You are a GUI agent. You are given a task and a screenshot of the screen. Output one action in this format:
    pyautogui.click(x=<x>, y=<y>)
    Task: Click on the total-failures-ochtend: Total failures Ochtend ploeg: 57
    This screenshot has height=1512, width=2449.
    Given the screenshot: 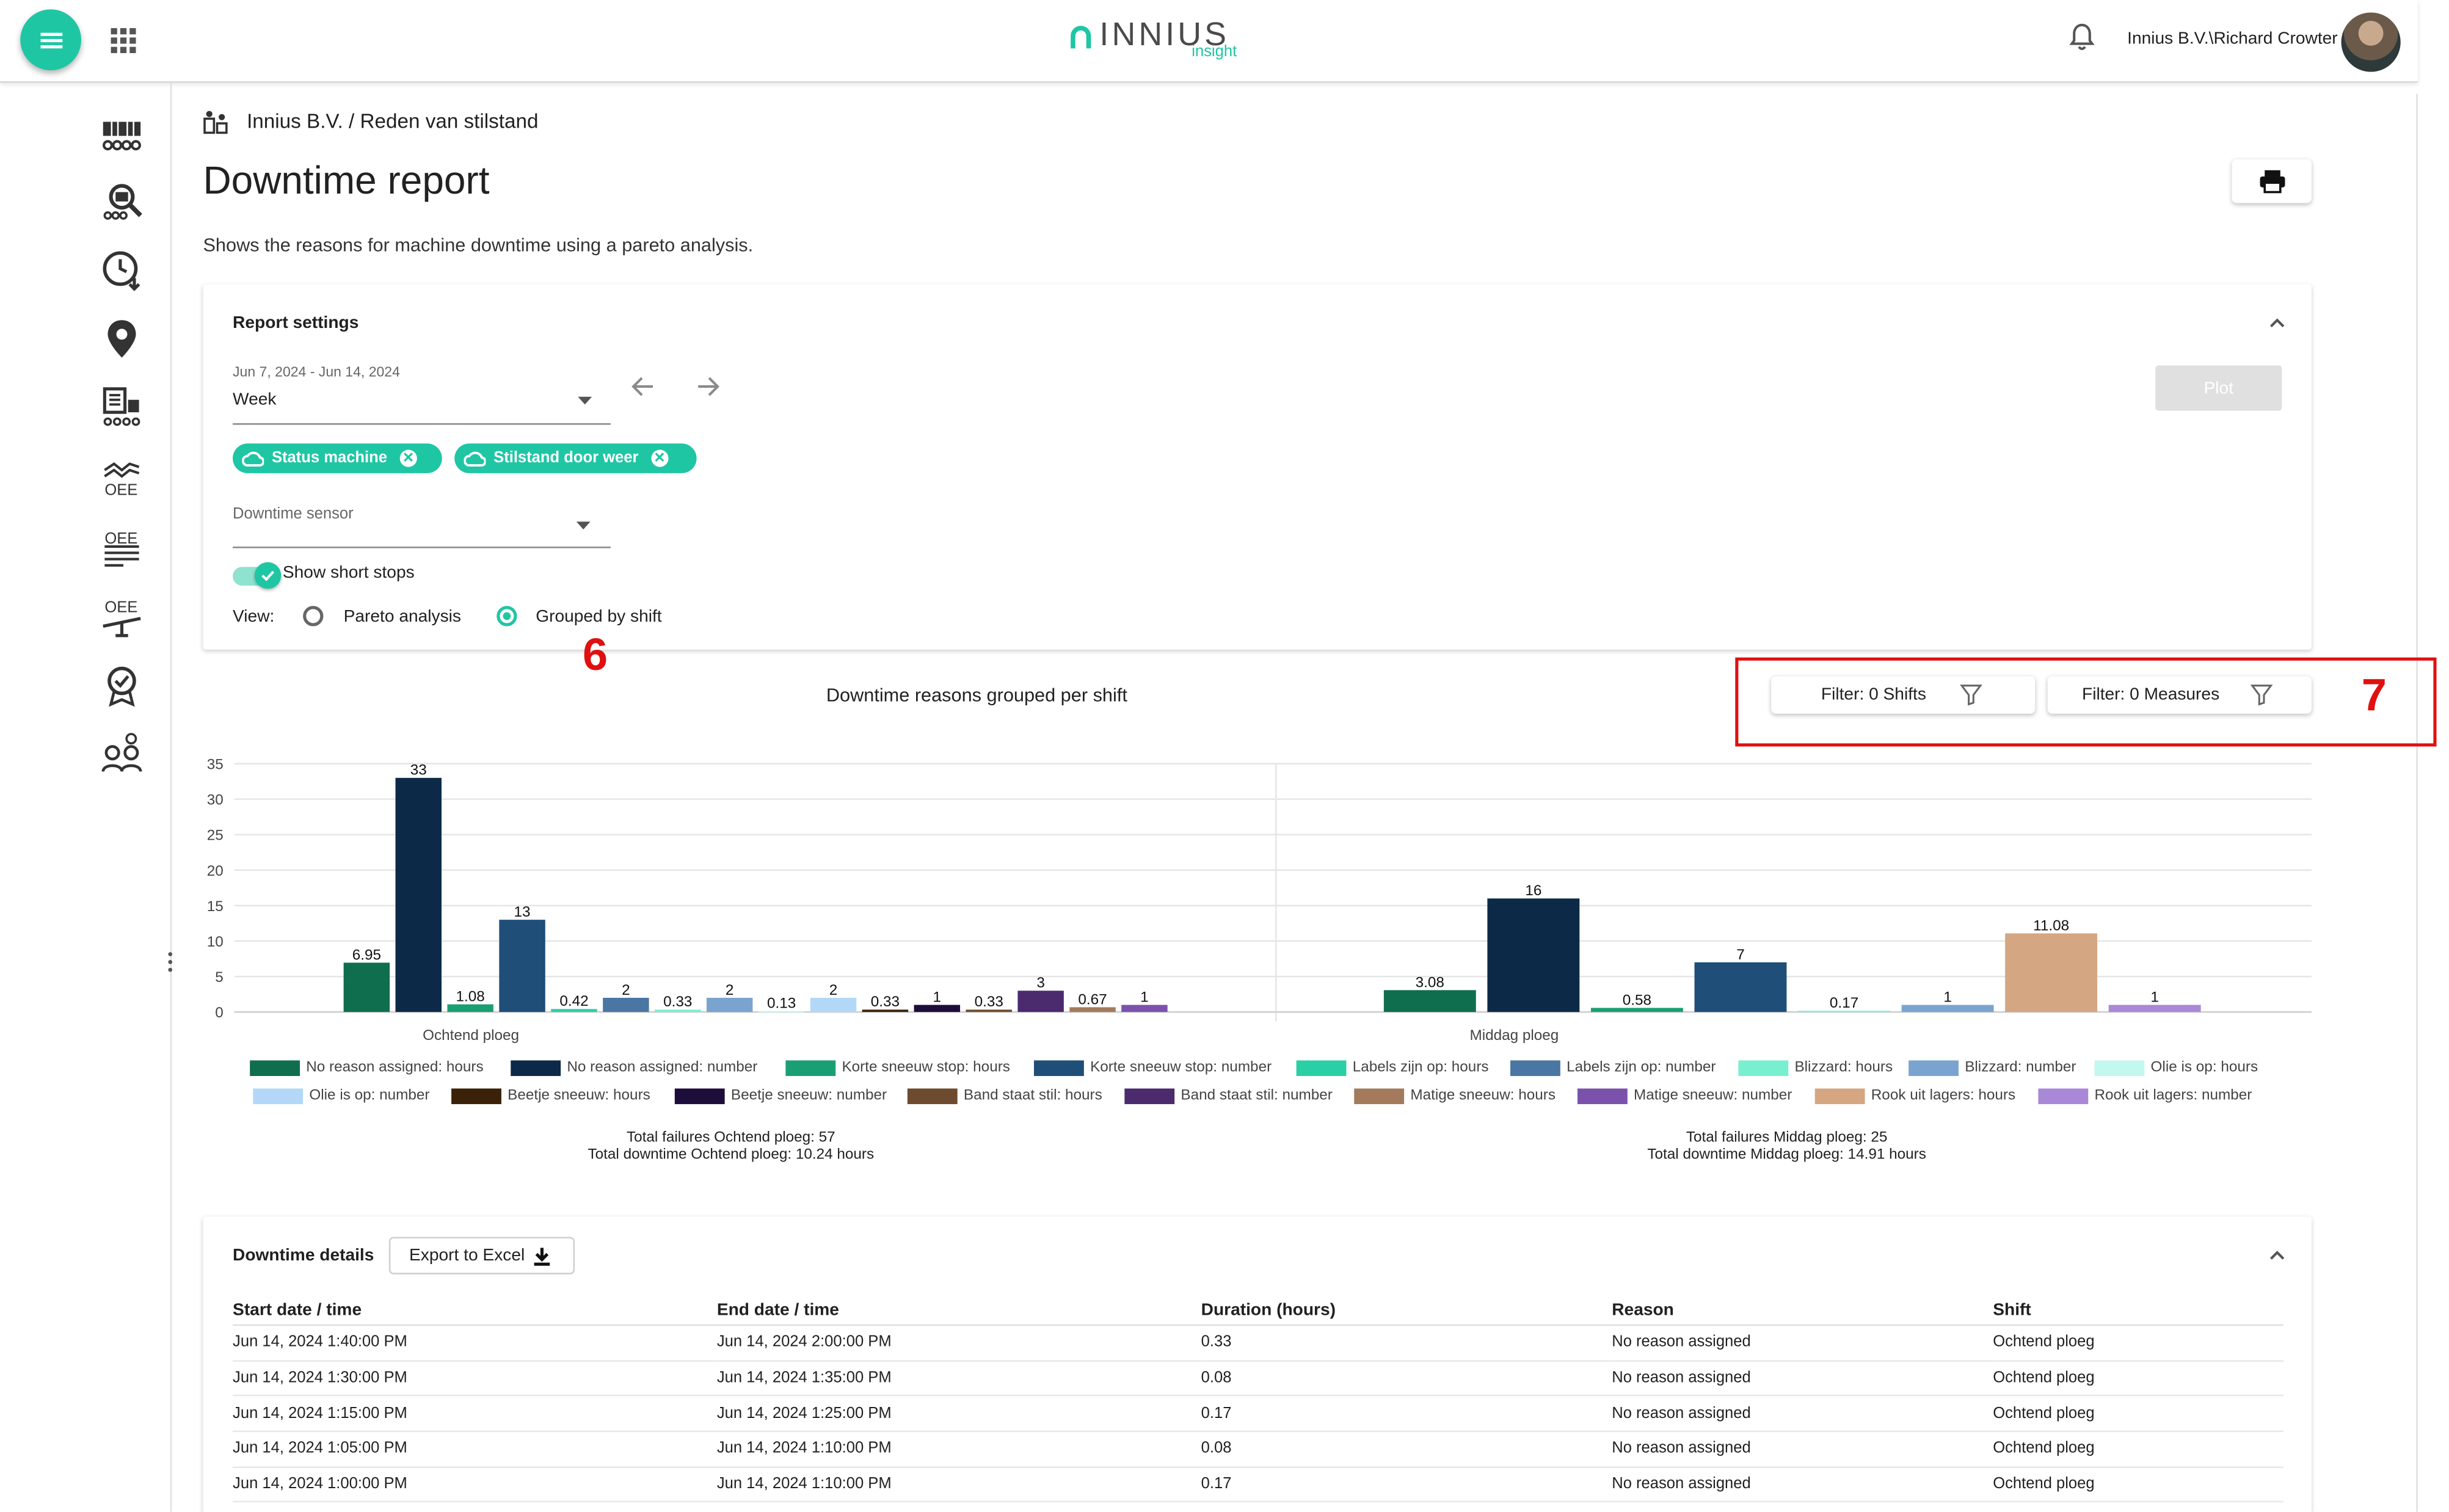 What is the action you would take?
    pyautogui.click(x=731, y=1138)
    